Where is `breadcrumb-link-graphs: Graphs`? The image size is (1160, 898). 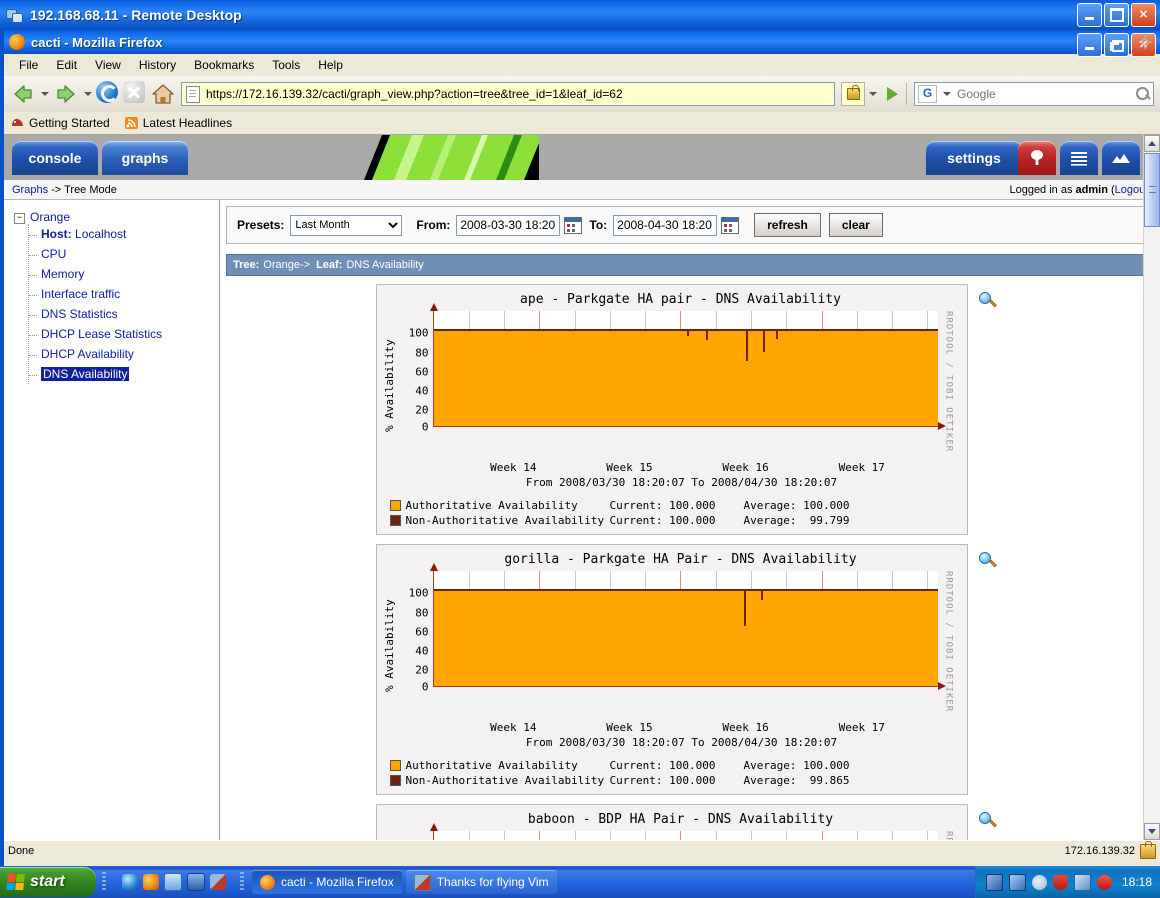 breadcrumb-link-graphs: Graphs is located at coordinates (30, 190).